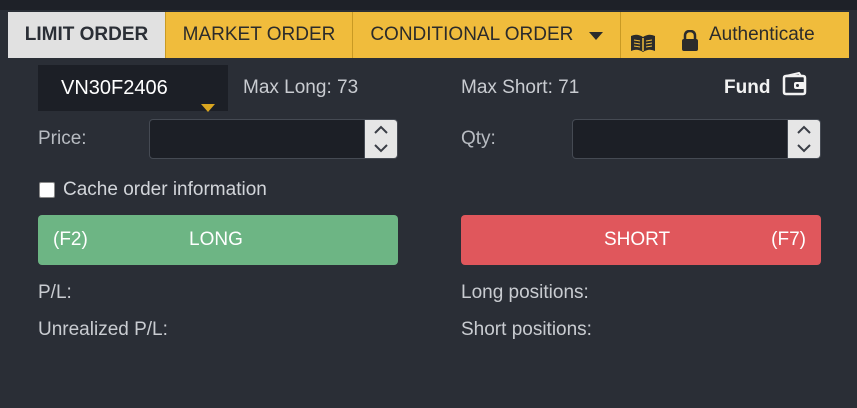 Image resolution: width=857 pixels, height=408 pixels. Describe the element at coordinates (696, 139) in the screenshot. I see `qty-input` at that location.